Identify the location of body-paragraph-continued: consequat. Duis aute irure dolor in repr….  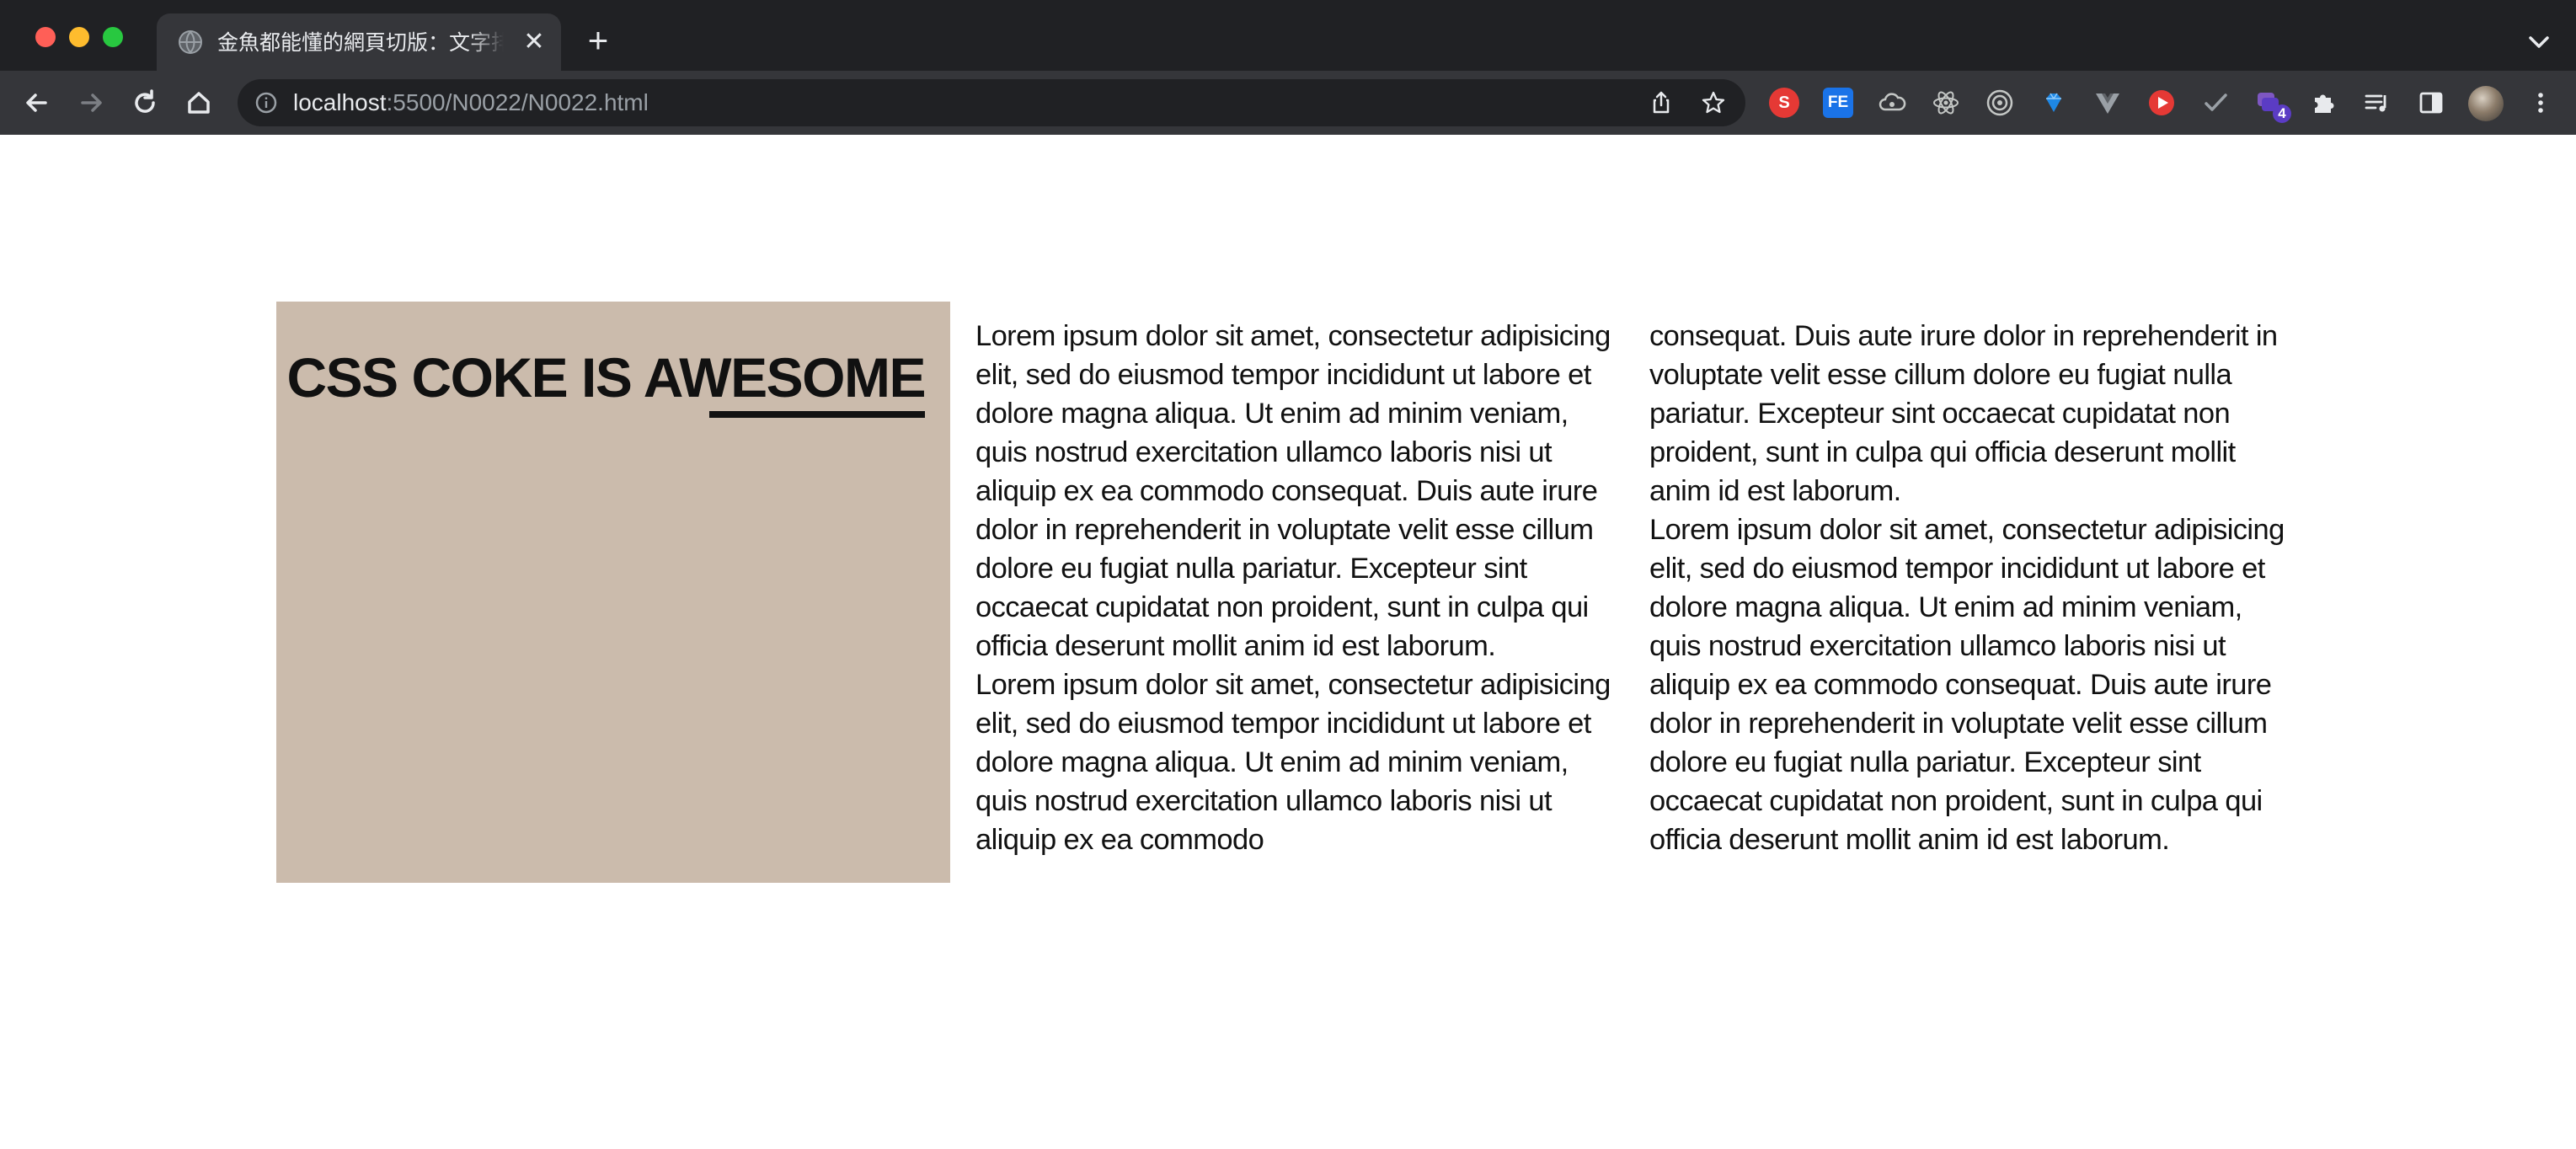
(1963, 413).